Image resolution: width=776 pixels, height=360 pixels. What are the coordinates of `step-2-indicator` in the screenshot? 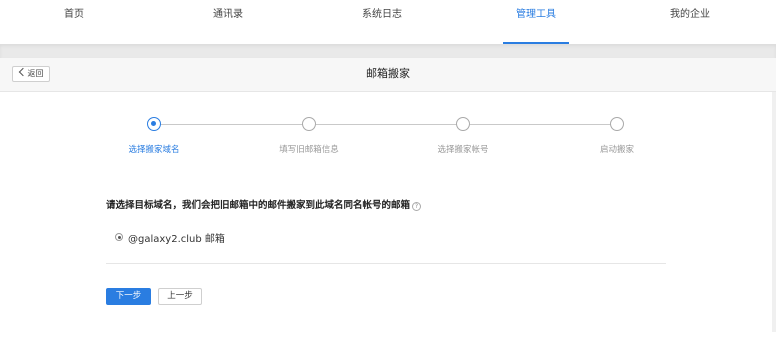 It's located at (309, 124).